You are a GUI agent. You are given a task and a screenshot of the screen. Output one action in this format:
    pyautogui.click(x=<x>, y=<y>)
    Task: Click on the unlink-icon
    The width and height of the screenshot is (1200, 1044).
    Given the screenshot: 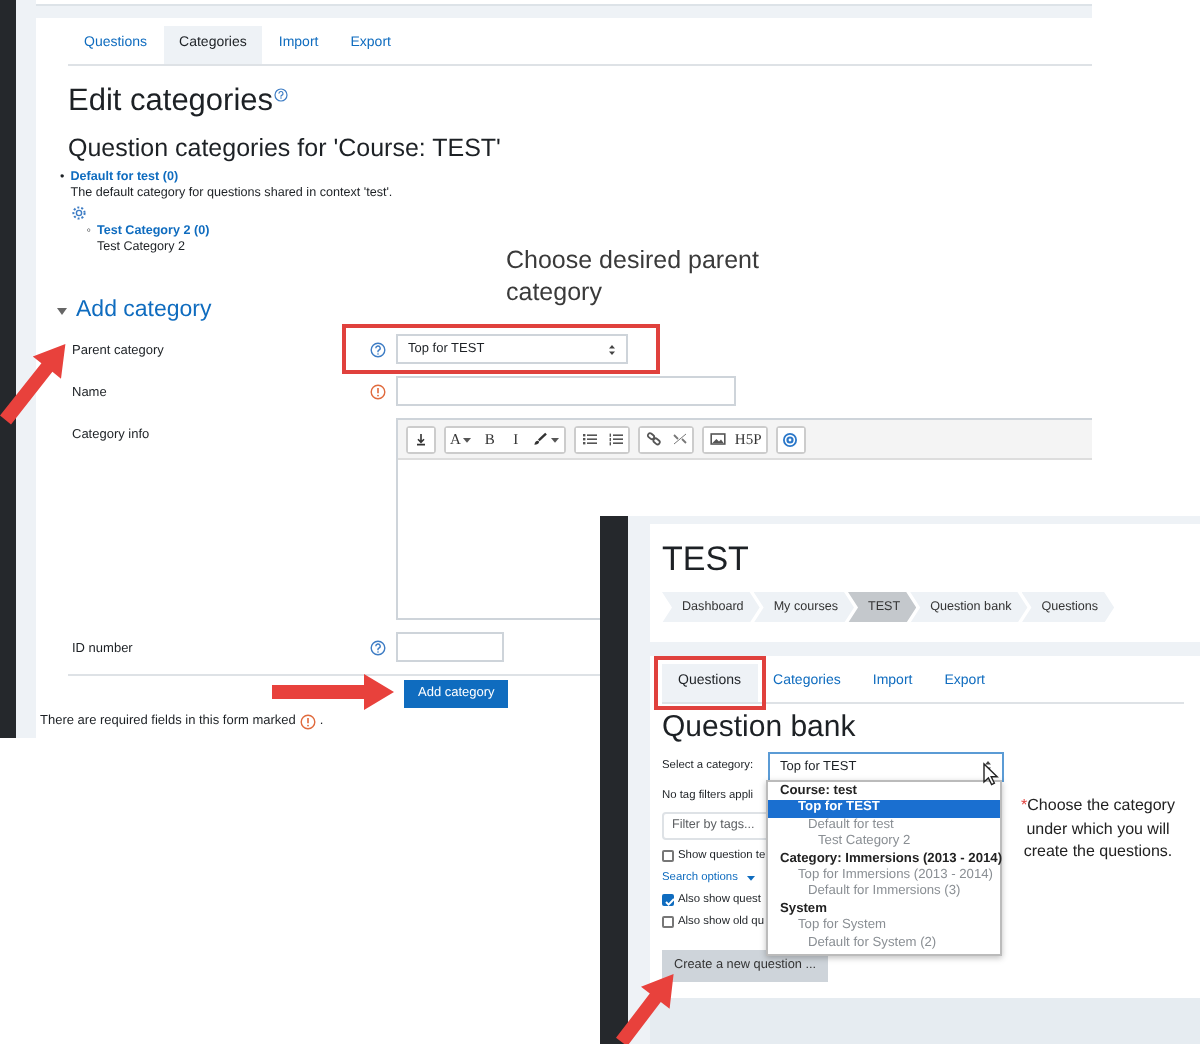 What is the action you would take?
    pyautogui.click(x=679, y=439)
    